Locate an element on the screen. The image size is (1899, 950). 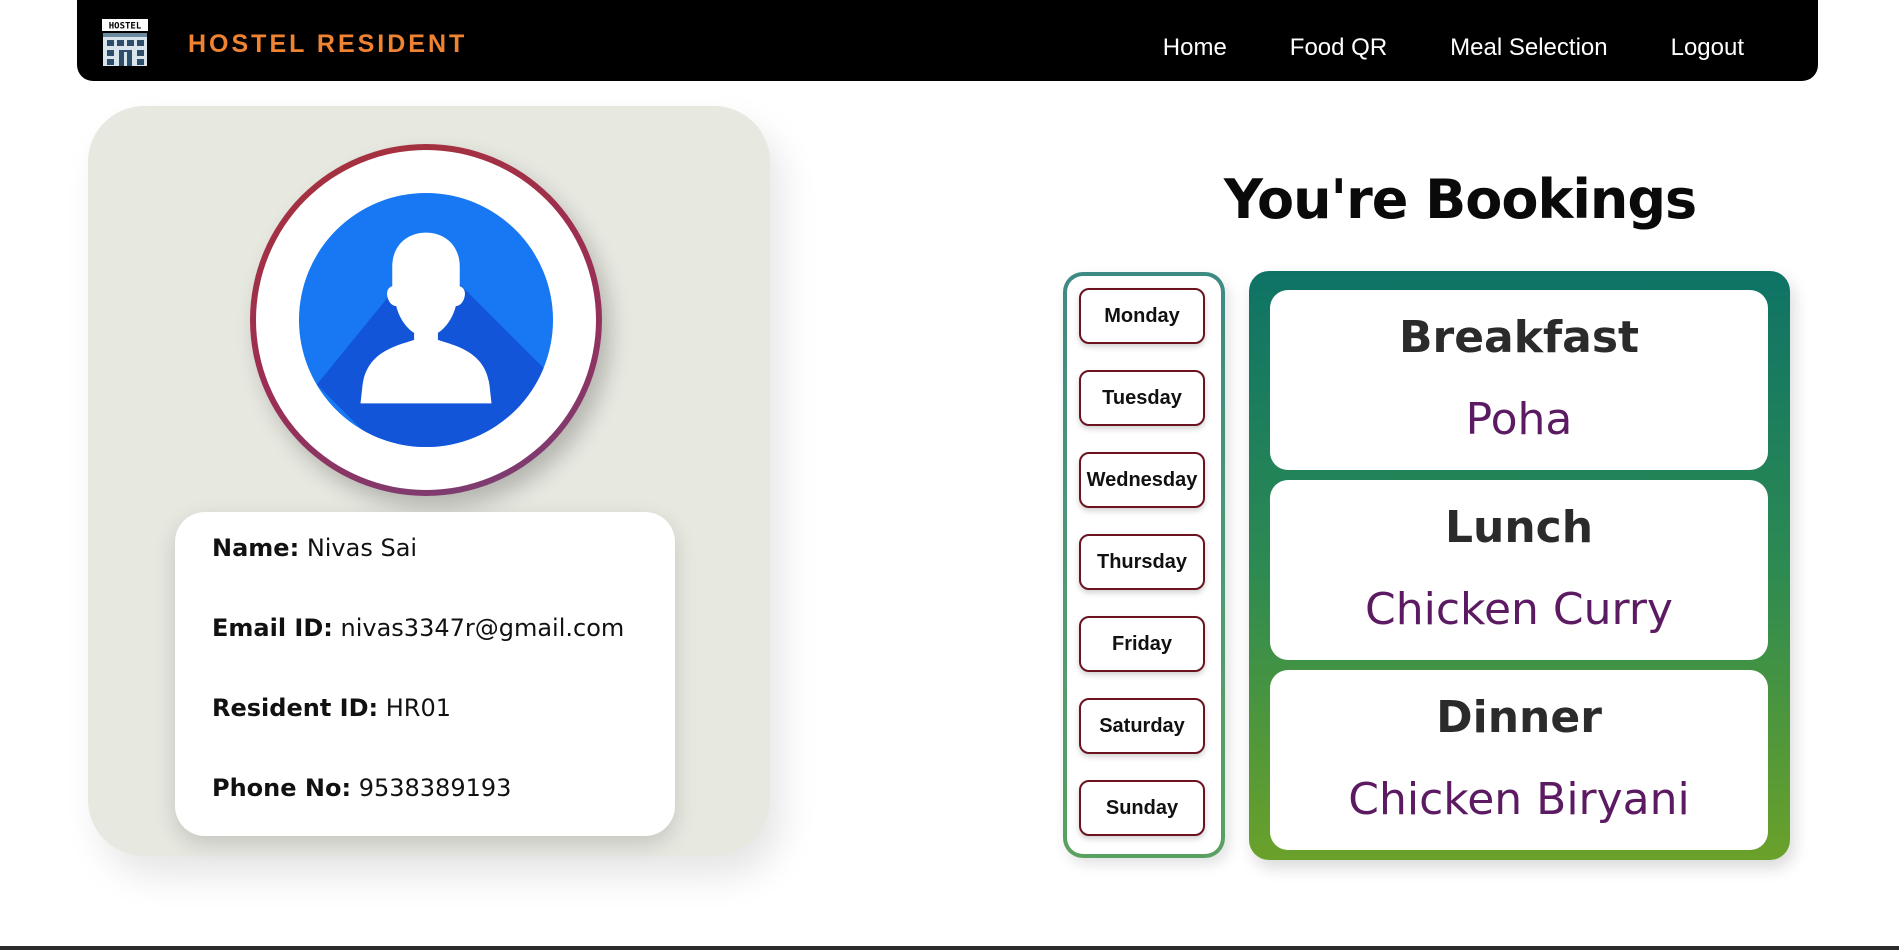
resident-id-row: Resident ID: HR01 is located at coordinates (331, 708).